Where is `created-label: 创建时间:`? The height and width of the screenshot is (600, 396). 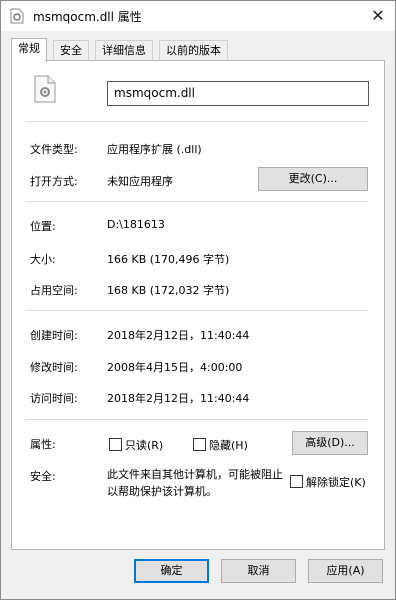 created-label: 创建时间: is located at coordinates (54, 335).